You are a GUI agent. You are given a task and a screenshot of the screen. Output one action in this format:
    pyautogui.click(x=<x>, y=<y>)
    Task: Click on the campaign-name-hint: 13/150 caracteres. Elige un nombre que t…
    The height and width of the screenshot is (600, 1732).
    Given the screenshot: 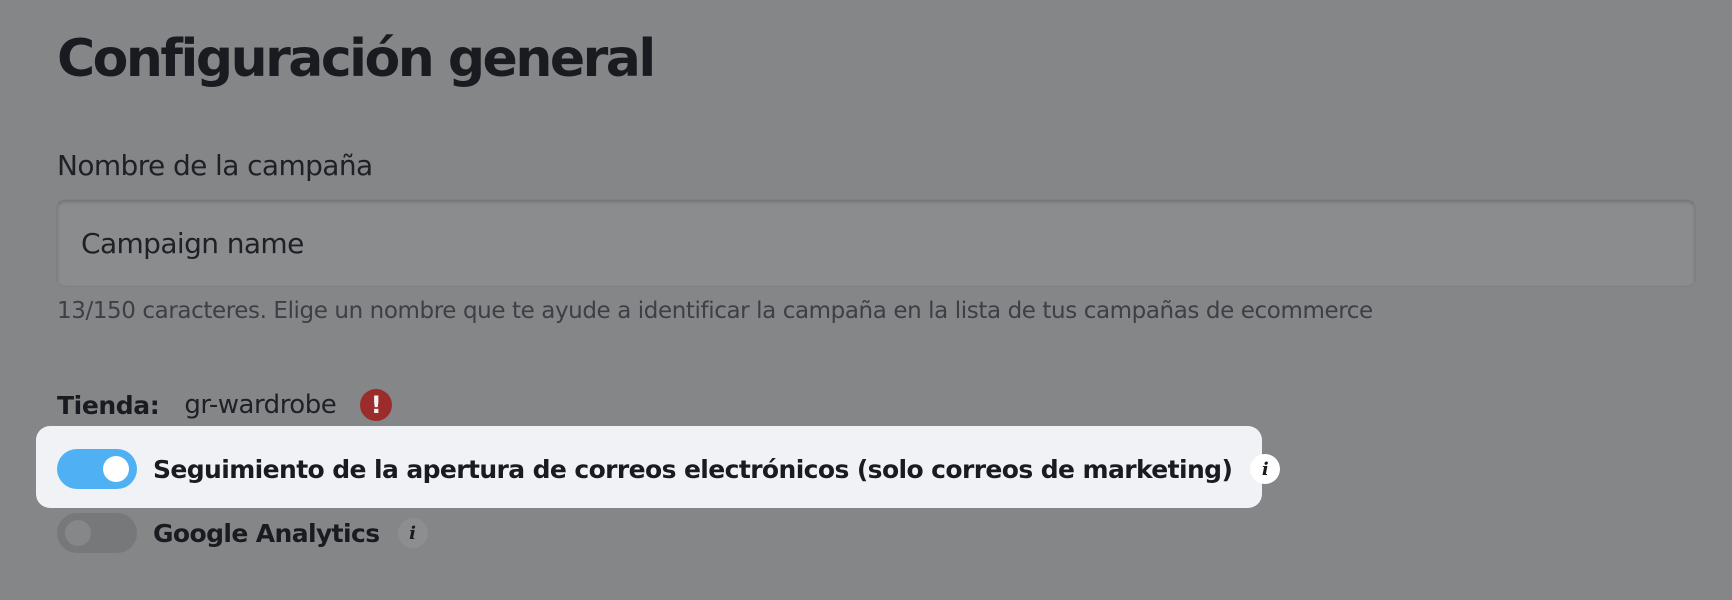 What is the action you would take?
    pyautogui.click(x=715, y=311)
    